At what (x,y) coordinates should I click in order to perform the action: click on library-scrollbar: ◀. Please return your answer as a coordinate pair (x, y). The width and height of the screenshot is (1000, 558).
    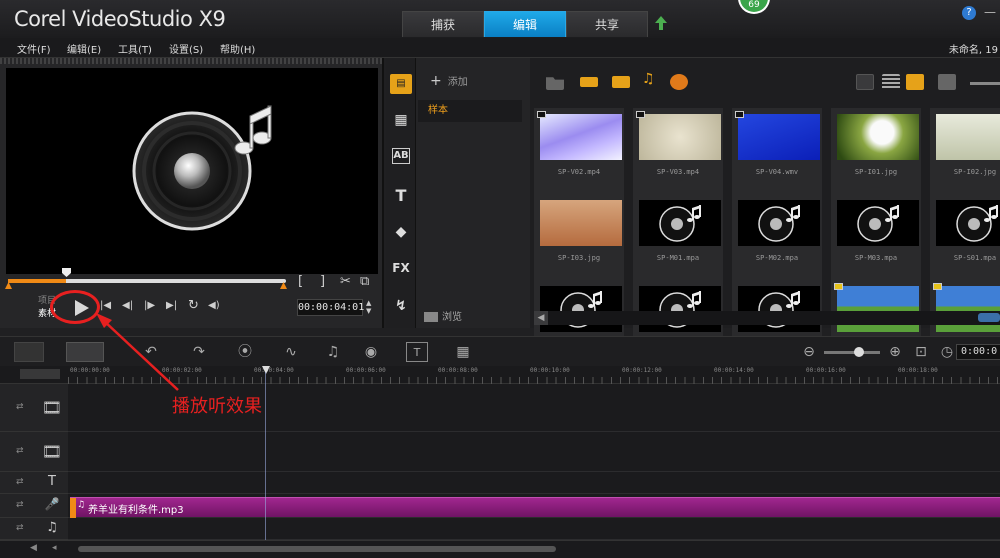
    Looking at the image, I should click on (767, 318).